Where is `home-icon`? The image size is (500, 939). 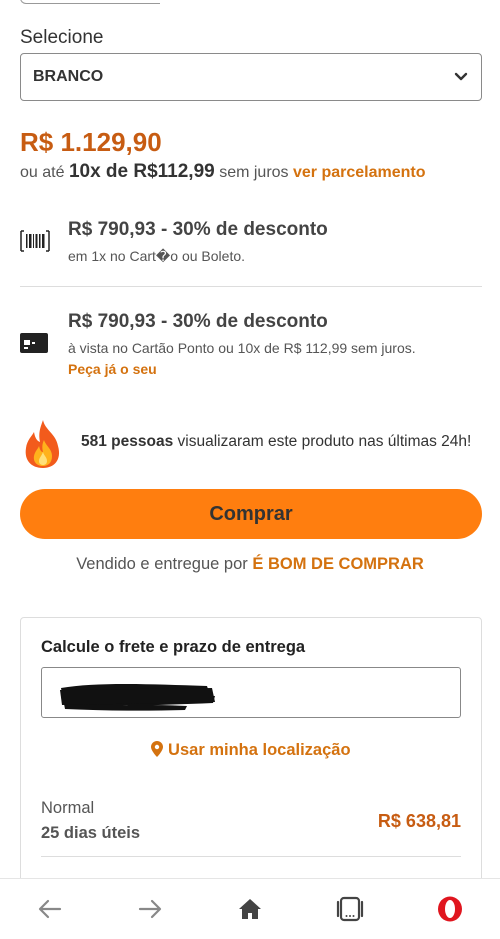 home-icon is located at coordinates (250, 909).